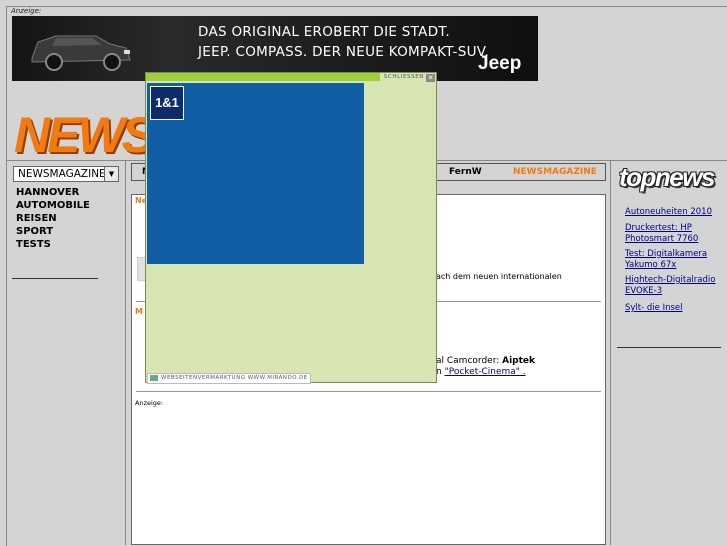 The image size is (727, 546). I want to click on magazine-select-value: NEWSMAGAZINE, so click(62, 174).